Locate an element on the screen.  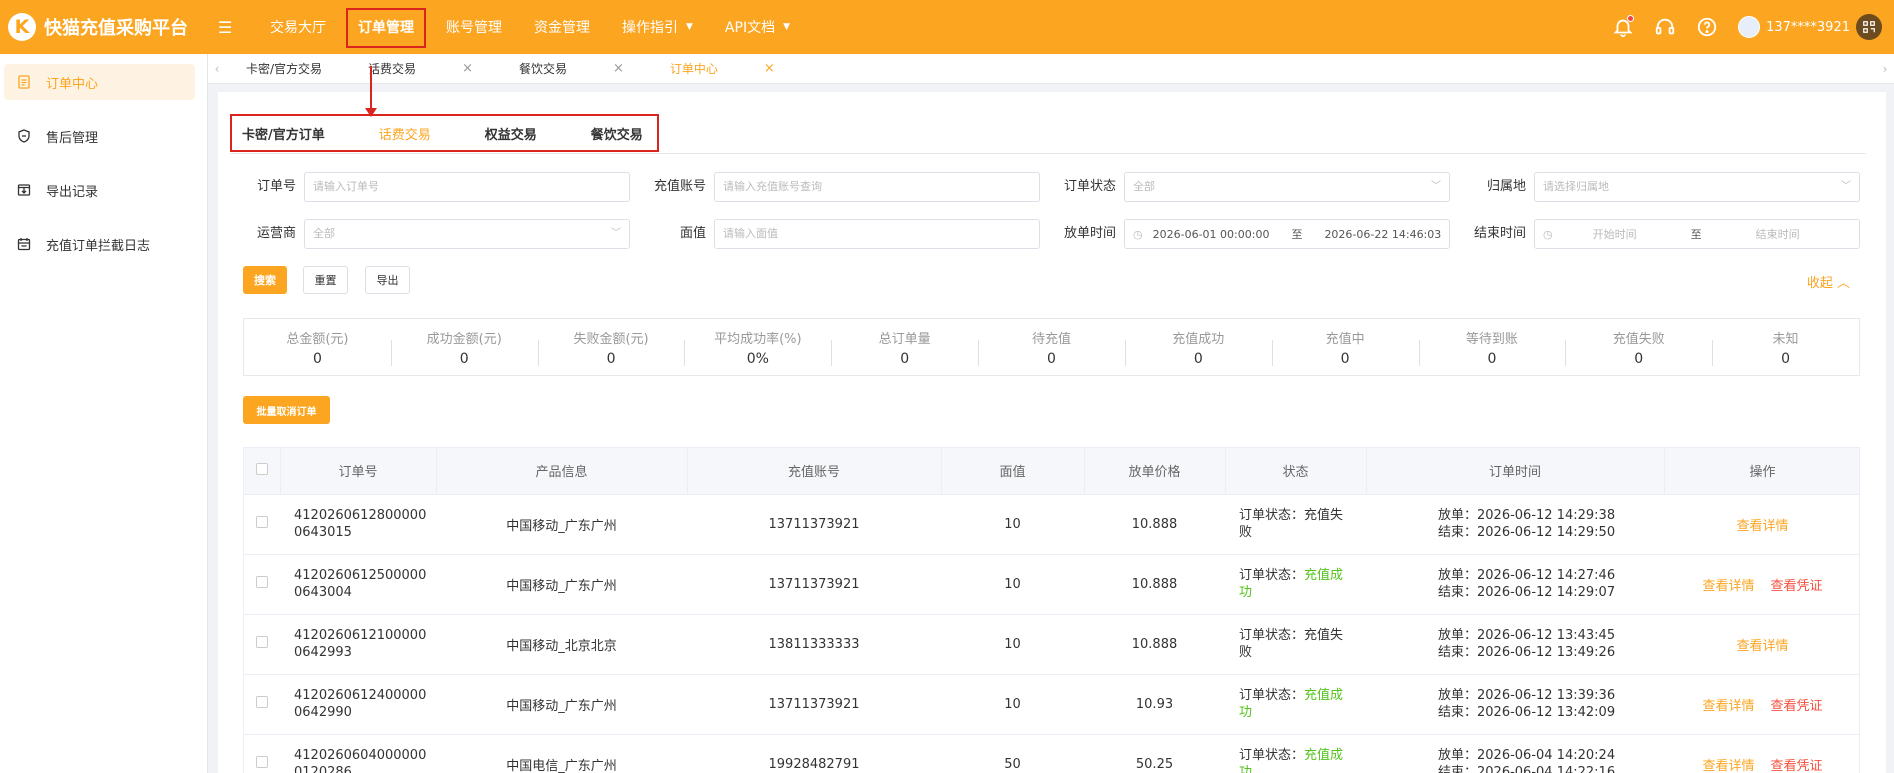
export-button: 导出 is located at coordinates (387, 280).